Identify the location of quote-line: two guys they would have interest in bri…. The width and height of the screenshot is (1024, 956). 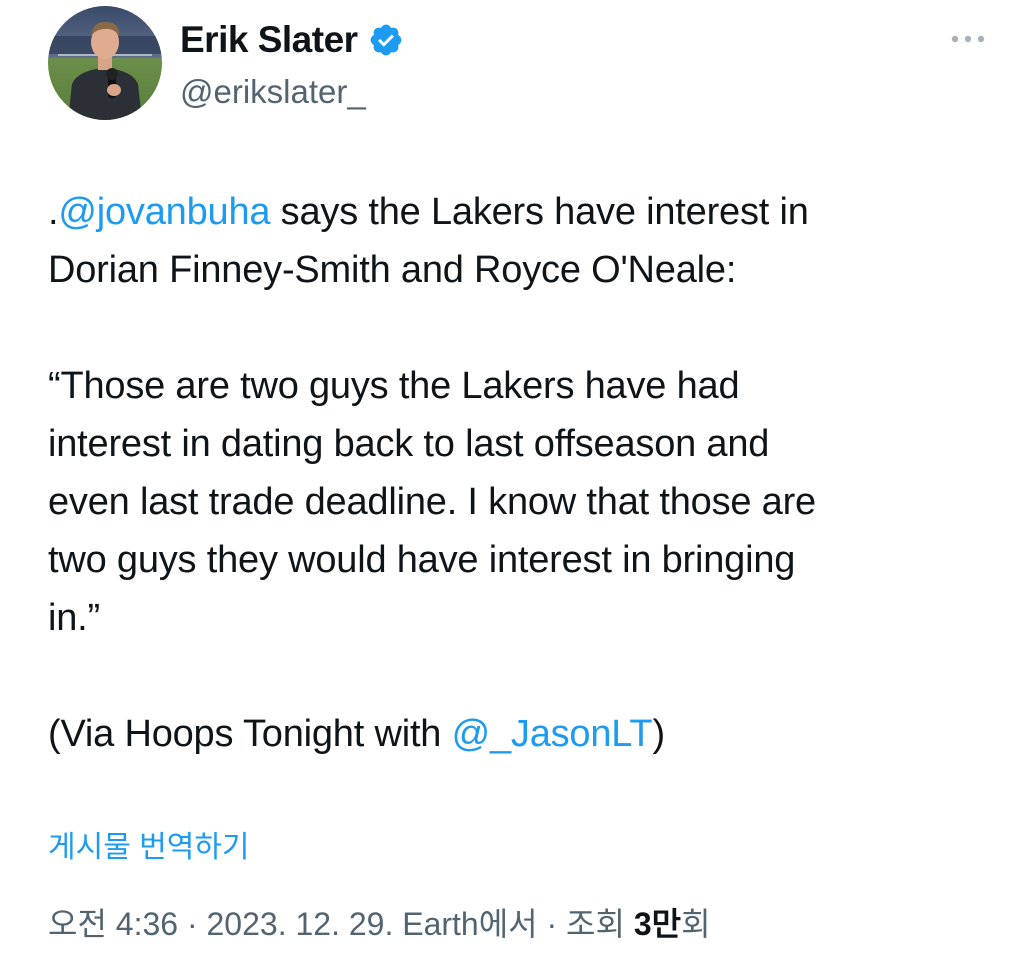
(422, 560).